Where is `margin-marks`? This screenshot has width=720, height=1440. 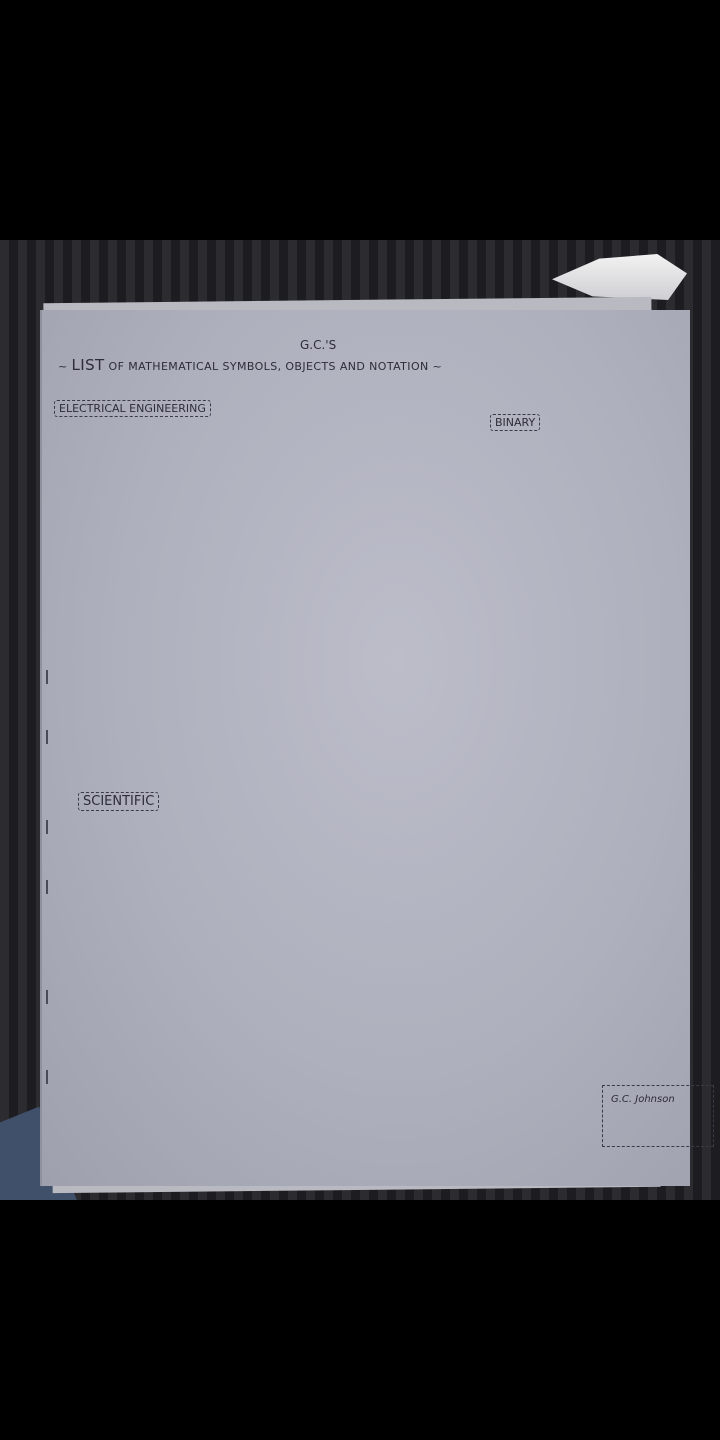 margin-marks is located at coordinates (51, 910).